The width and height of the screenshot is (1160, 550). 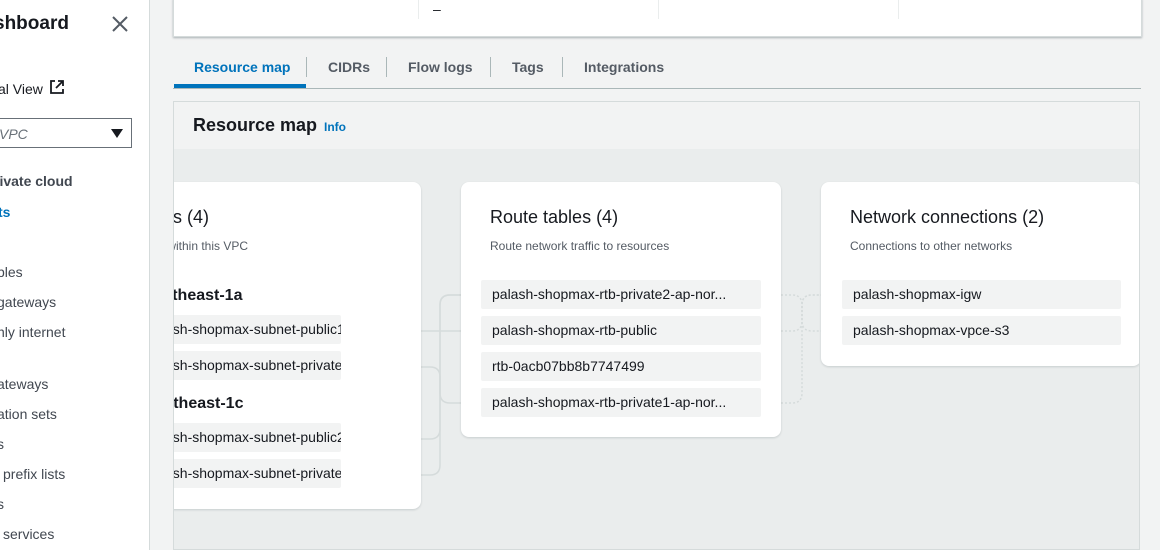 I want to click on route-table-node: palash-shopmax-rtb-public, so click(x=621, y=330).